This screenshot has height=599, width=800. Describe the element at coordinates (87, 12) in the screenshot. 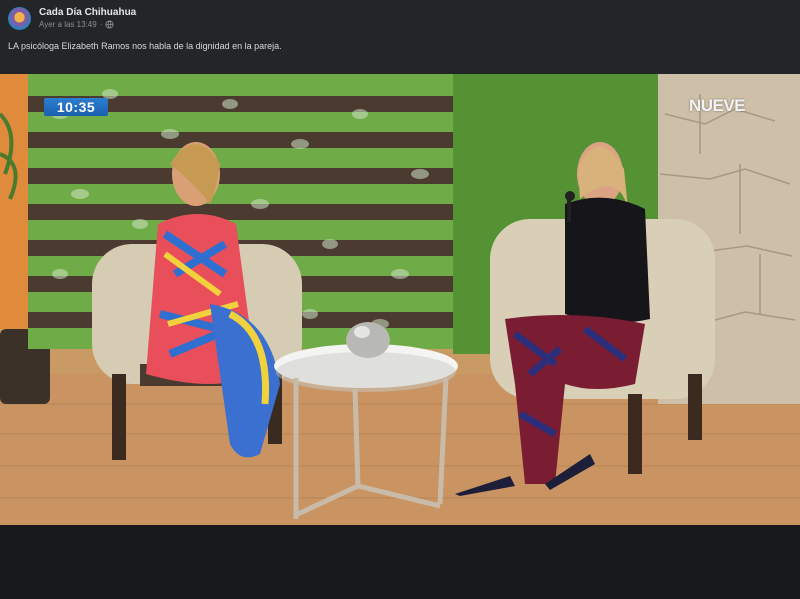

I see `page-name-link: Cada Día Chihuahua` at that location.